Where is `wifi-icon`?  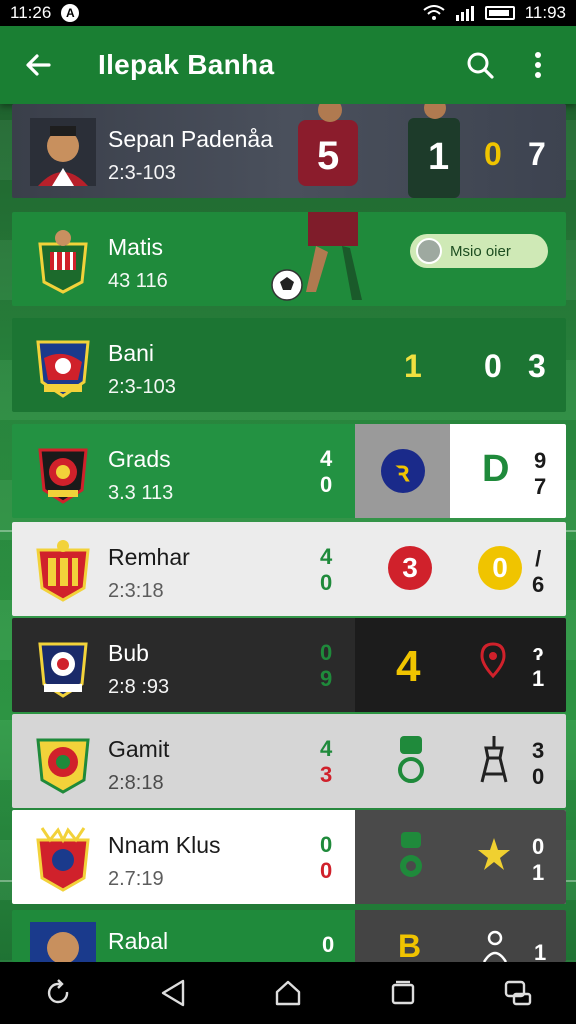
wifi-icon is located at coordinates (434, 12).